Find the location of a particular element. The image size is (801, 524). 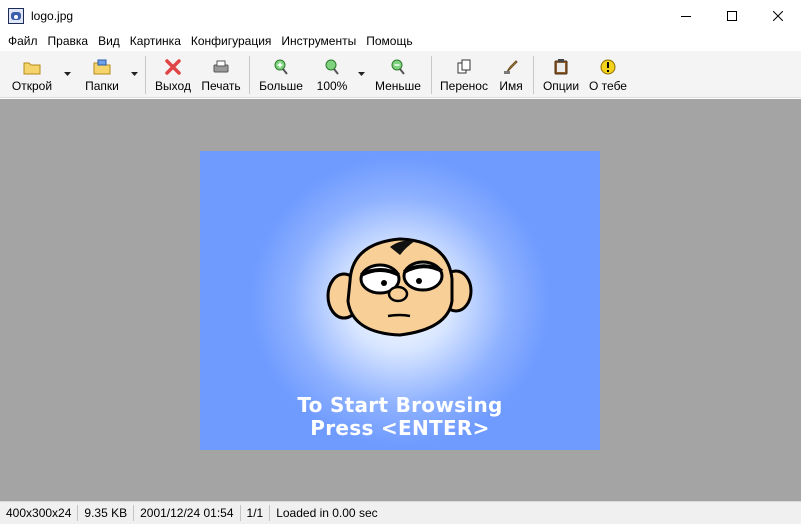

open-button: Открой is located at coordinates (32, 75).